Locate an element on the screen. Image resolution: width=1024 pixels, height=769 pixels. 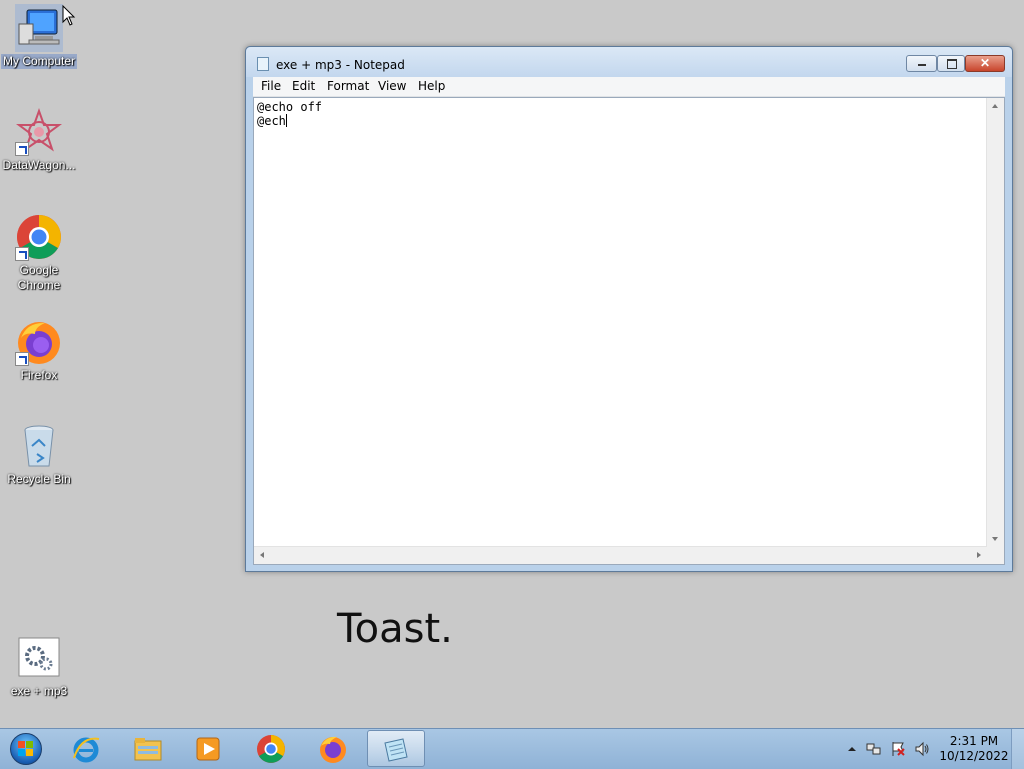
volume-icon is located at coordinates (922, 749).